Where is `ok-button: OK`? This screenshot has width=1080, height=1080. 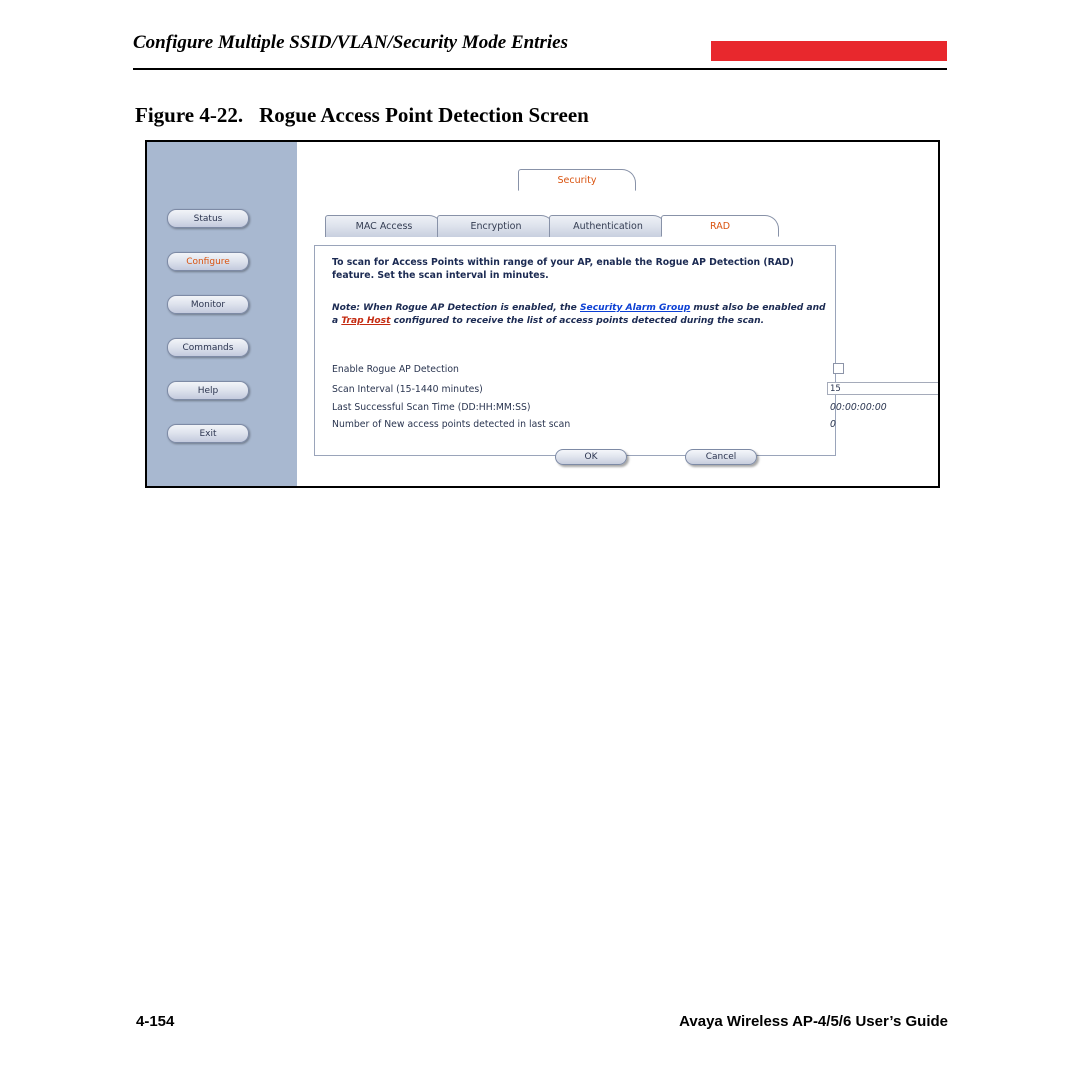 ok-button: OK is located at coordinates (591, 457).